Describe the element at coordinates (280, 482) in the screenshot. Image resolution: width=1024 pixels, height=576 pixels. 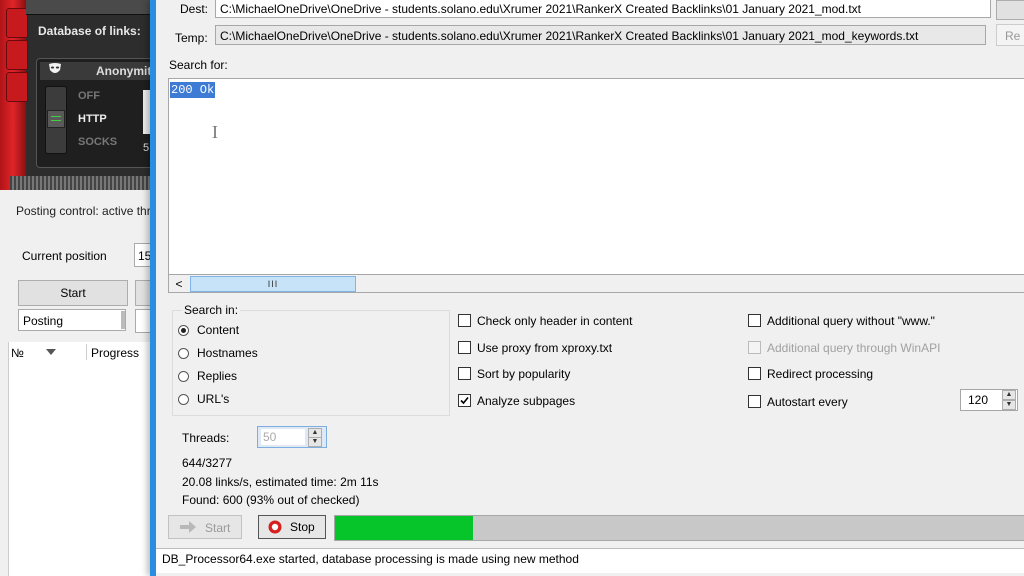
I see `speed-text: 20.08 links/s, estimated time: 2m 11s` at that location.